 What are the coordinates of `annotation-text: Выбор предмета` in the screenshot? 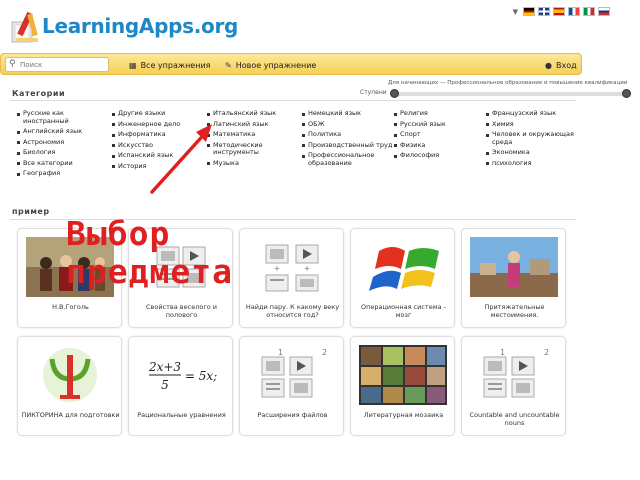 It's located at (149, 253).